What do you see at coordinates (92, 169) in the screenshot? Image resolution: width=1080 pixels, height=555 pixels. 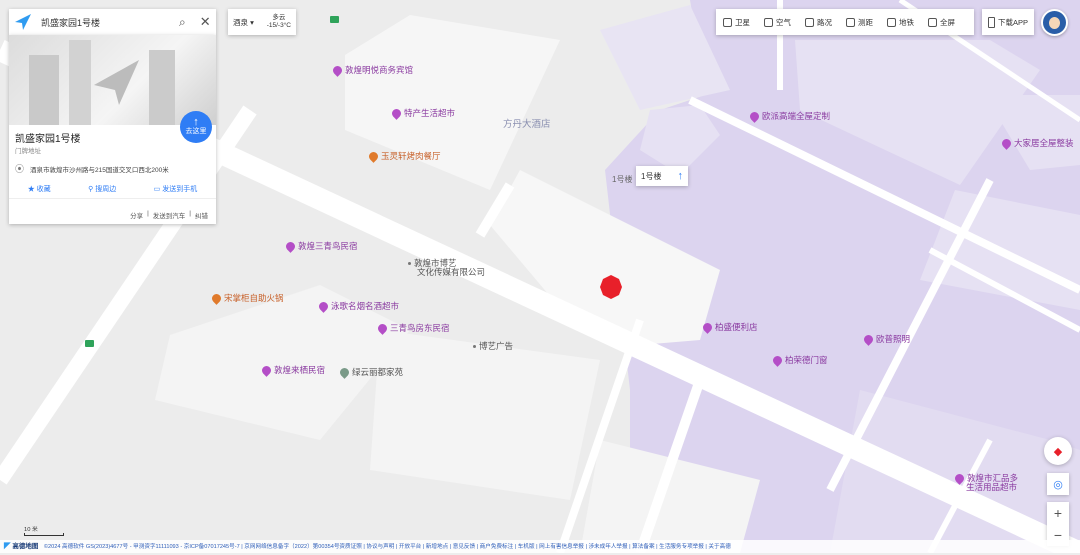 I see `place-address: ⦿ 酒泉市敦煌市沙州路与215国道交叉口西北200米` at bounding box center [92, 169].